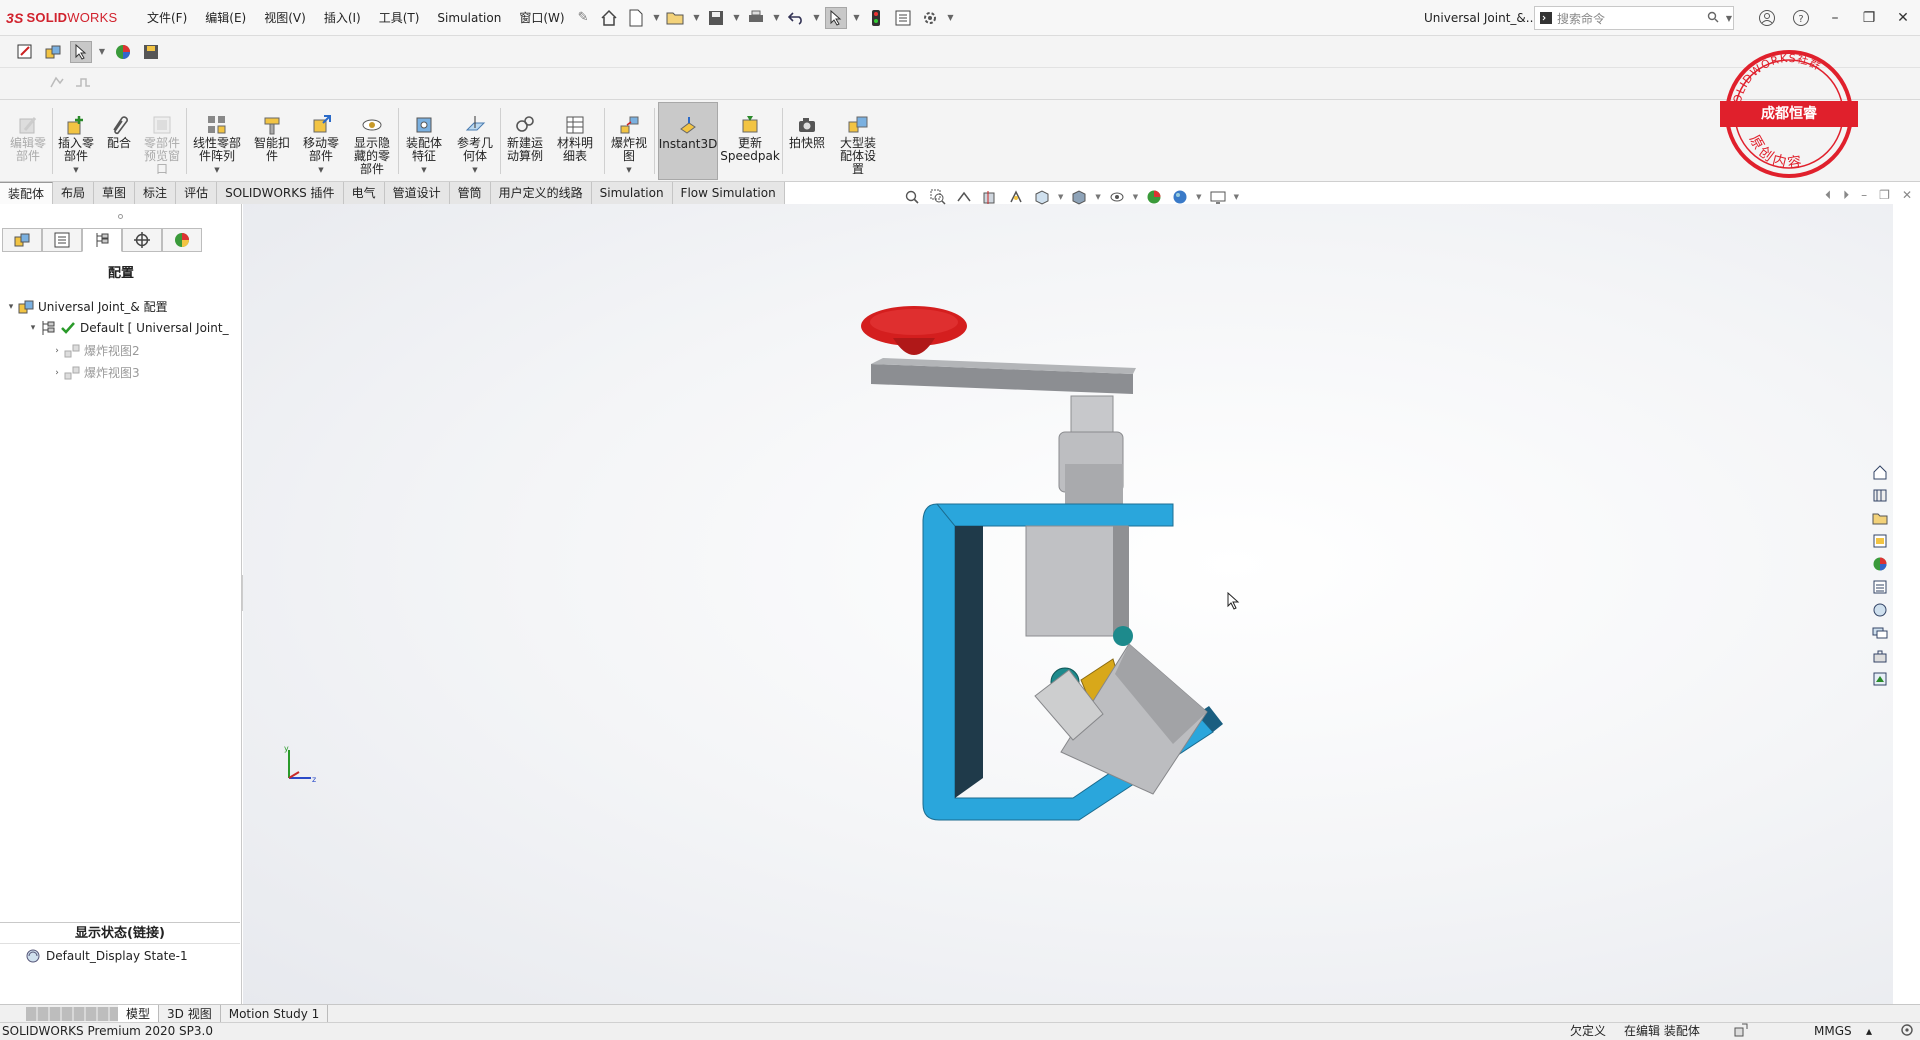 The height and width of the screenshot is (1040, 1920). Describe the element at coordinates (28, 141) in the screenshot. I see `edit-component-button: 编辑零 部件` at that location.